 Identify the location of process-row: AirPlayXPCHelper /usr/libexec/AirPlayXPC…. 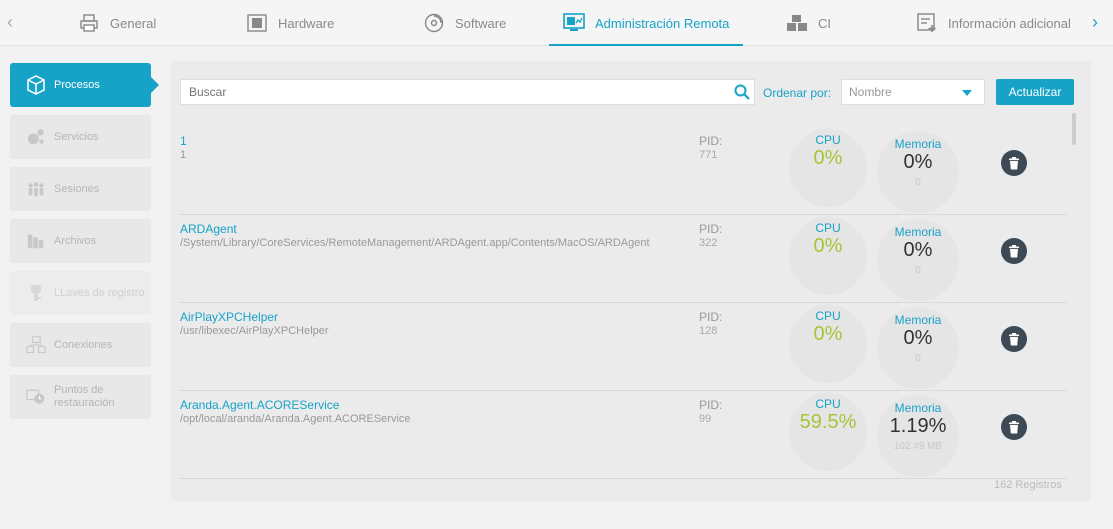
(623, 347).